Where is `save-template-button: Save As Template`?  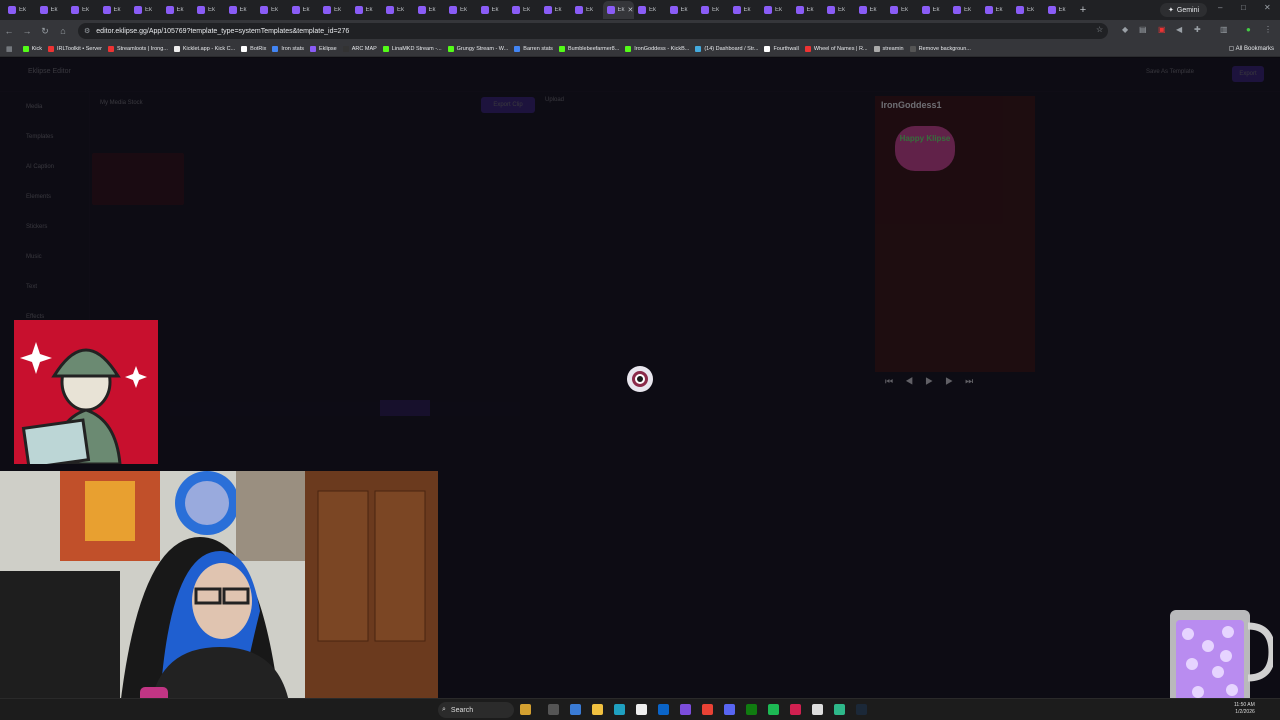 save-template-button: Save As Template is located at coordinates (1170, 72).